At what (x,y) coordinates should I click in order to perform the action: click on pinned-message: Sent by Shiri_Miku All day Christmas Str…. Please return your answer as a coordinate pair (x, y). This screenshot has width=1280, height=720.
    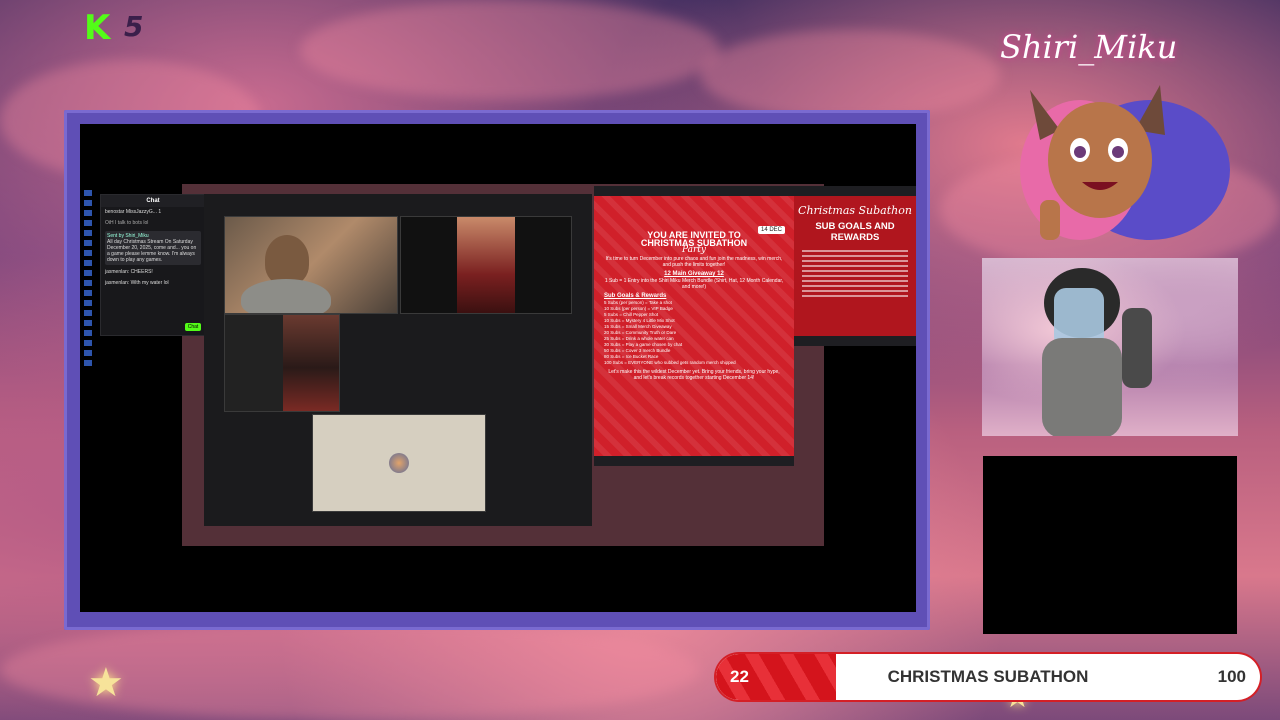
    Looking at the image, I should click on (153, 248).